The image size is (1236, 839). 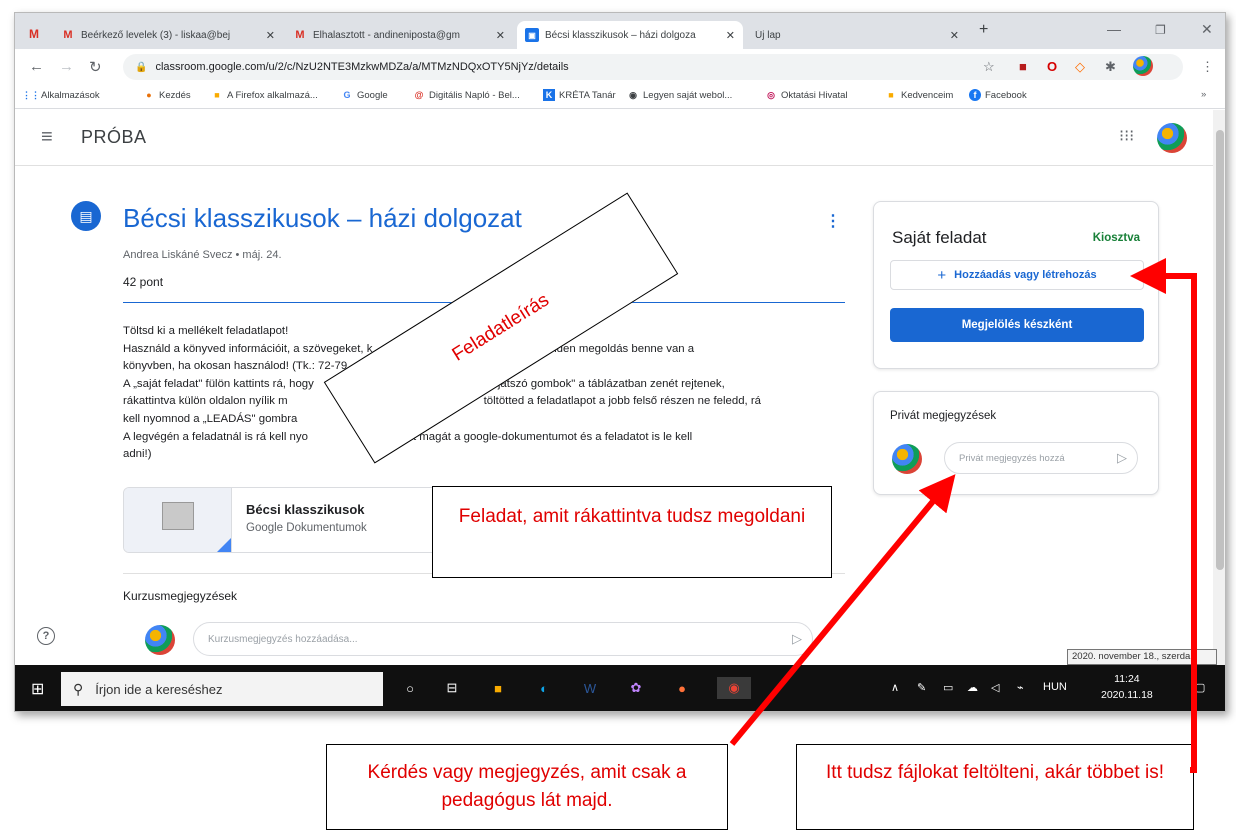 I want to click on mark-as-done-button: Megjelölés készként, so click(x=1017, y=325).